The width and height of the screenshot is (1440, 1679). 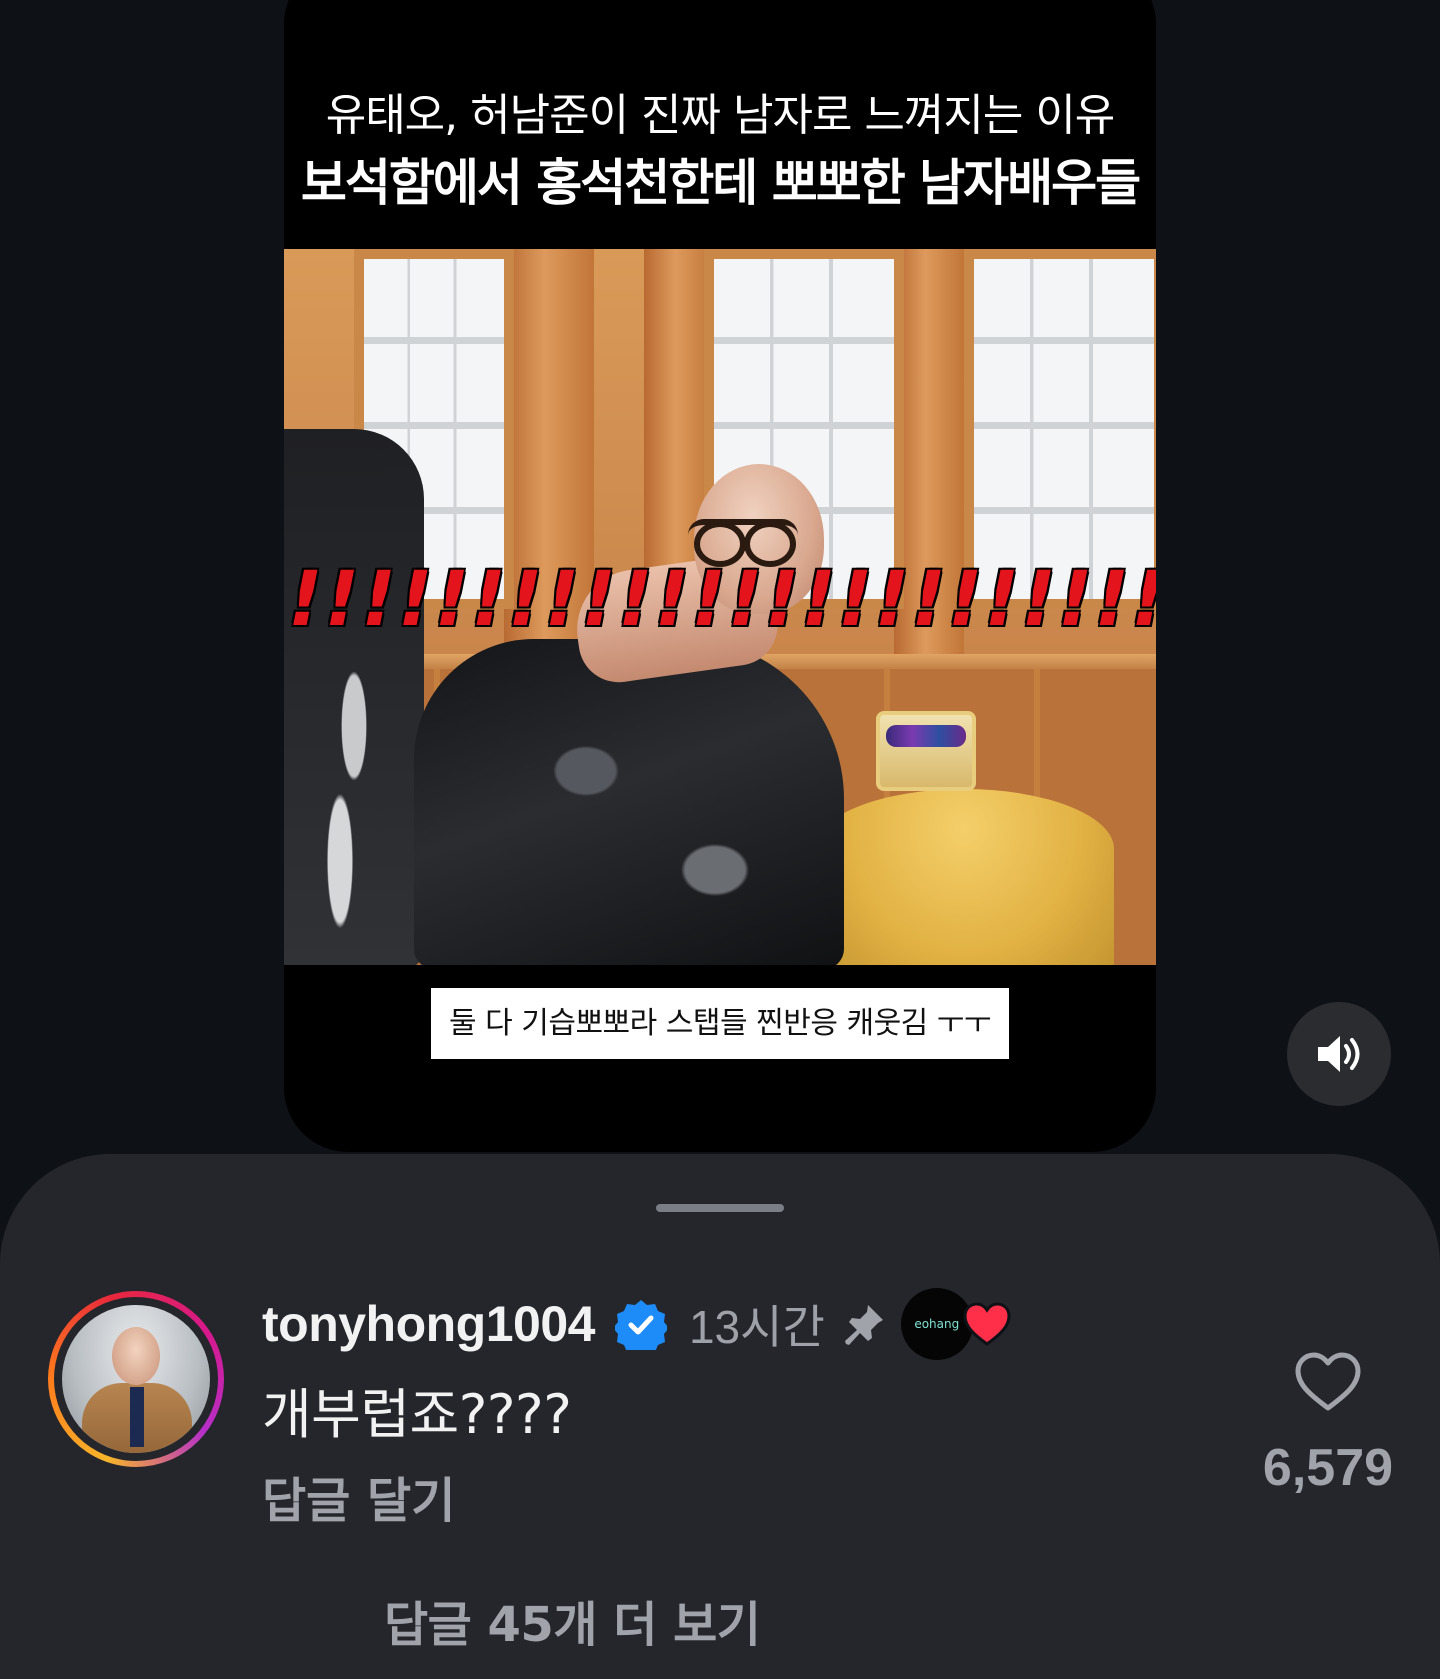 I want to click on heart-outline-icon, so click(x=1328, y=1382).